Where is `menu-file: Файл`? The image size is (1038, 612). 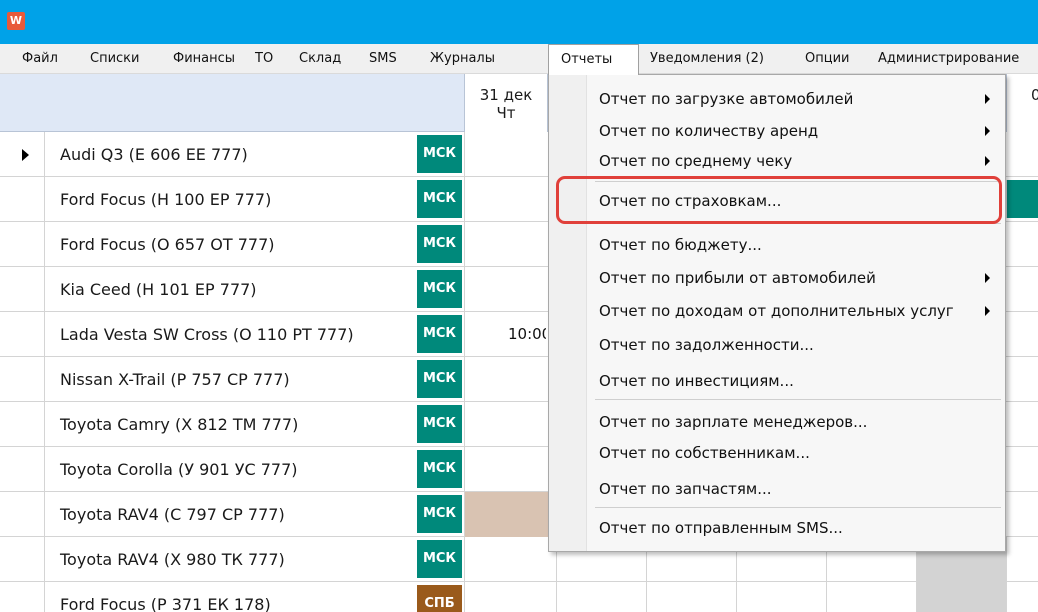
menu-file: Файл is located at coordinates (40, 59).